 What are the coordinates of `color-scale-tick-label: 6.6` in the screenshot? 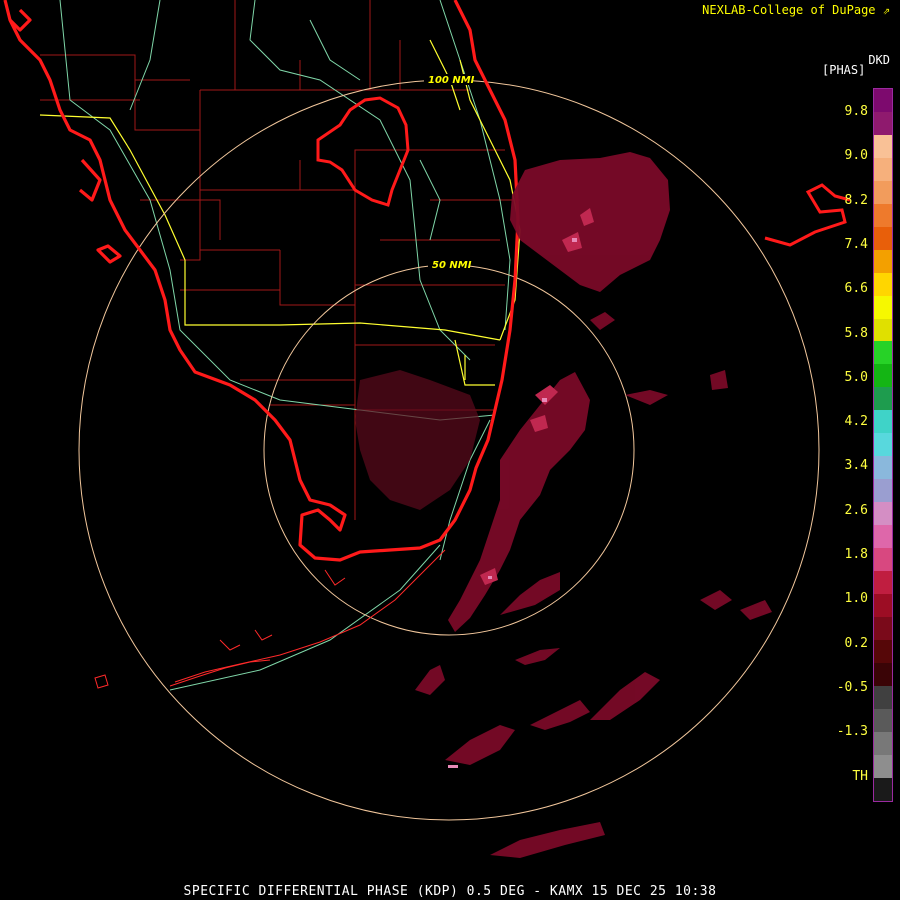 It's located at (856, 289).